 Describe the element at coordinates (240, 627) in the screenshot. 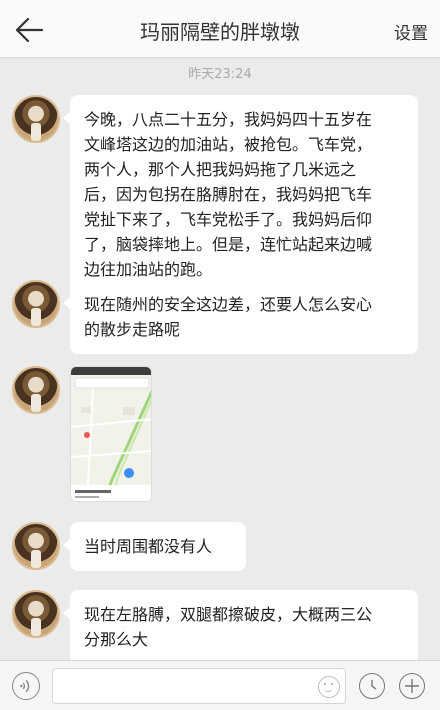

I see `message-bubble: 现在左胳膊，双腿都擦破皮，大概两三公 分那么大` at that location.